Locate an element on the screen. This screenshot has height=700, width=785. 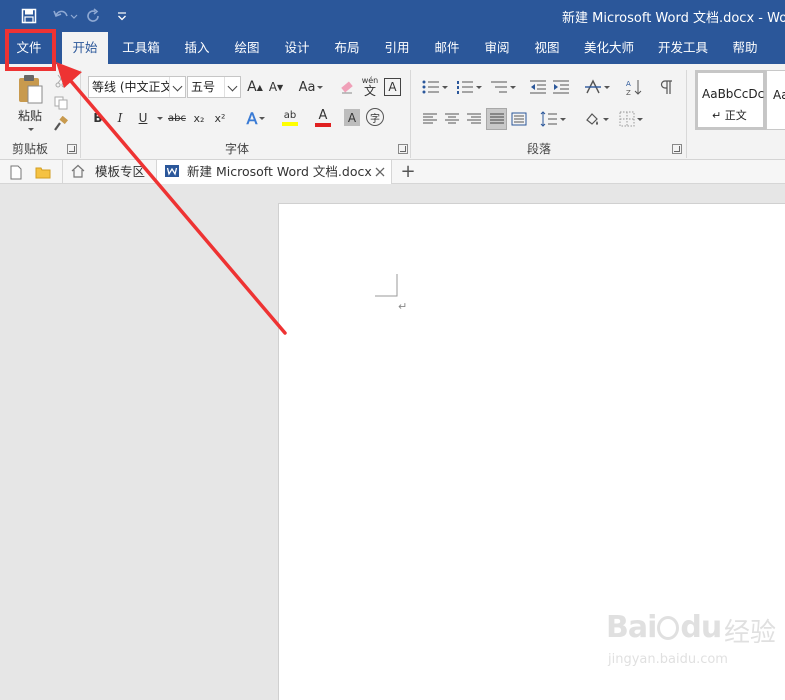
annotation-arrow is located at coordinates (171, 198).